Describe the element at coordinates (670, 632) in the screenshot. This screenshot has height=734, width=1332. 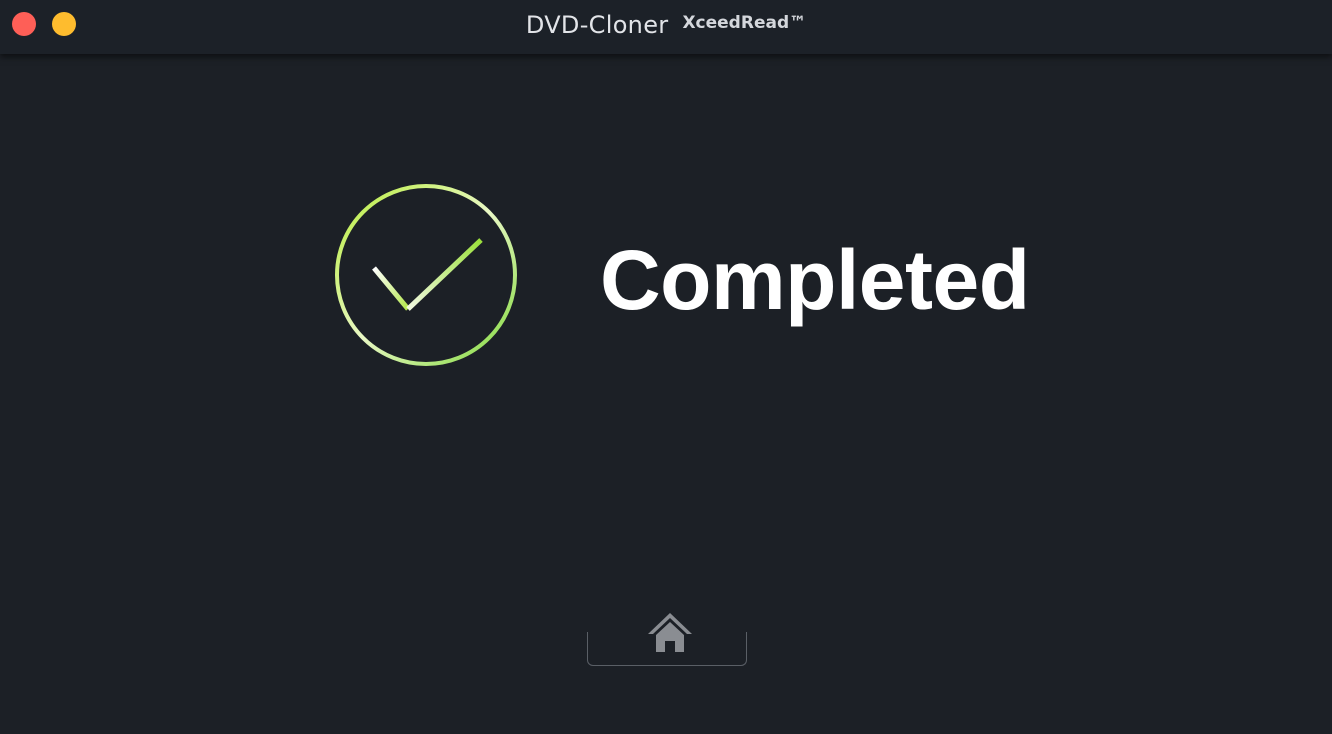
I see `home-icon` at that location.